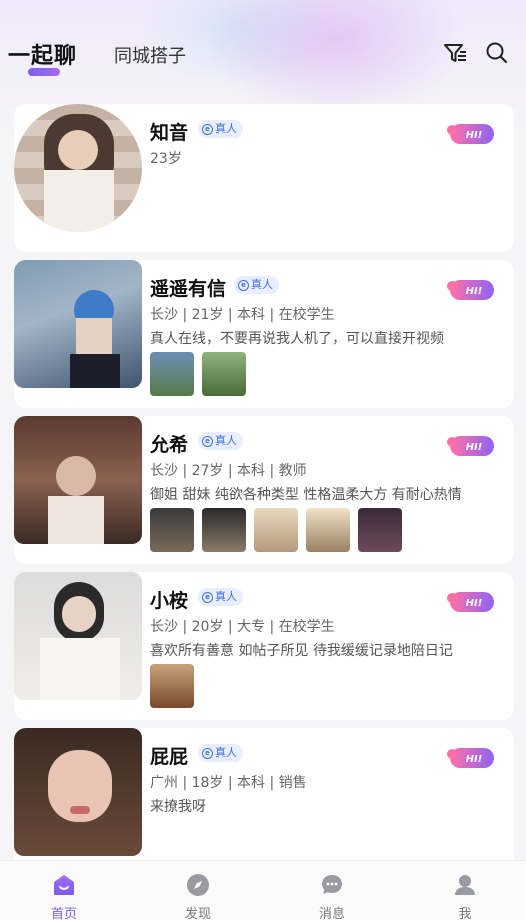 This screenshot has height=920, width=526. I want to click on tab-local-partner-label: 同城搭子, so click(150, 56).